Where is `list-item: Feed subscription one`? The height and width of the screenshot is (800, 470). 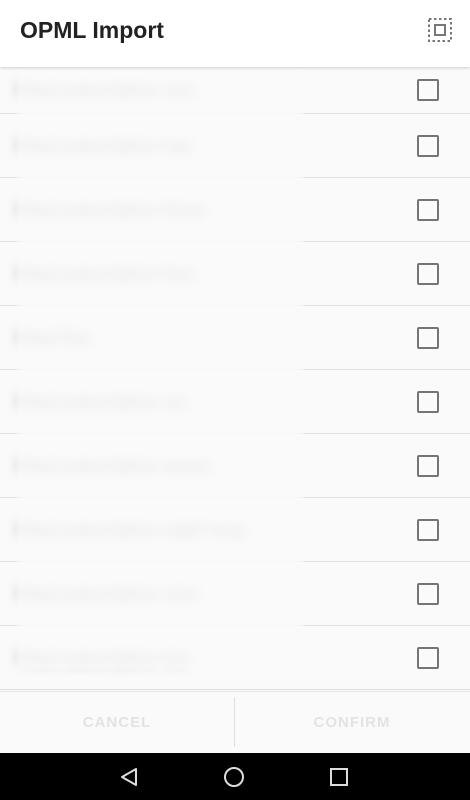 list-item: Feed subscription one is located at coordinates (235, 90).